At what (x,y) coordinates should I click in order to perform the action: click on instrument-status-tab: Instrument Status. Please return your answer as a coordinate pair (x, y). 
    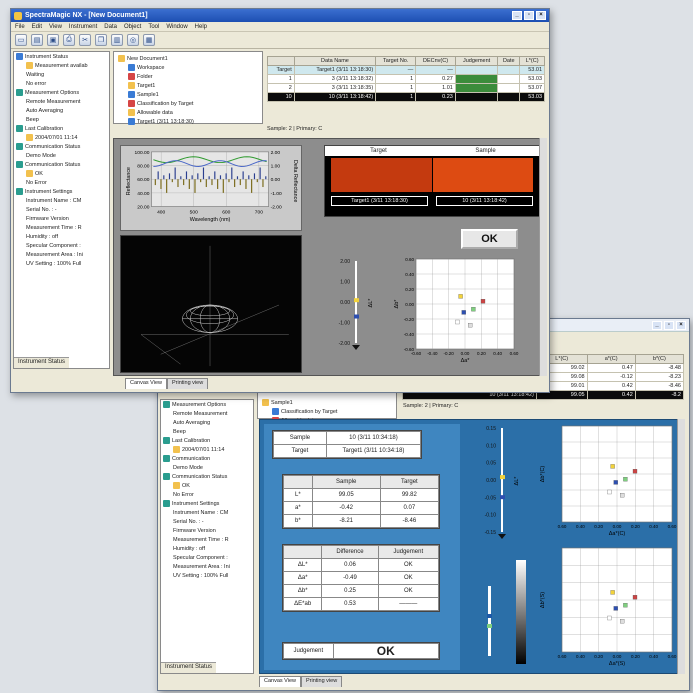
    Looking at the image, I should click on (189, 667).